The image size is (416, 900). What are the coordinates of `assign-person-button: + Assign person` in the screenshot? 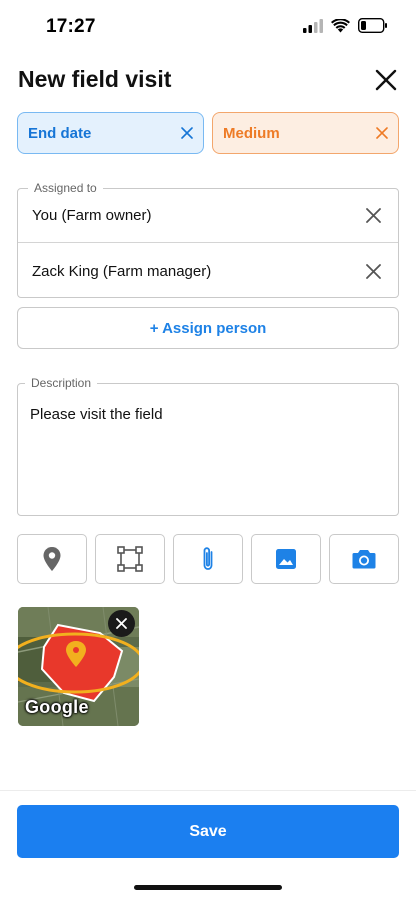 It's located at (208, 328).